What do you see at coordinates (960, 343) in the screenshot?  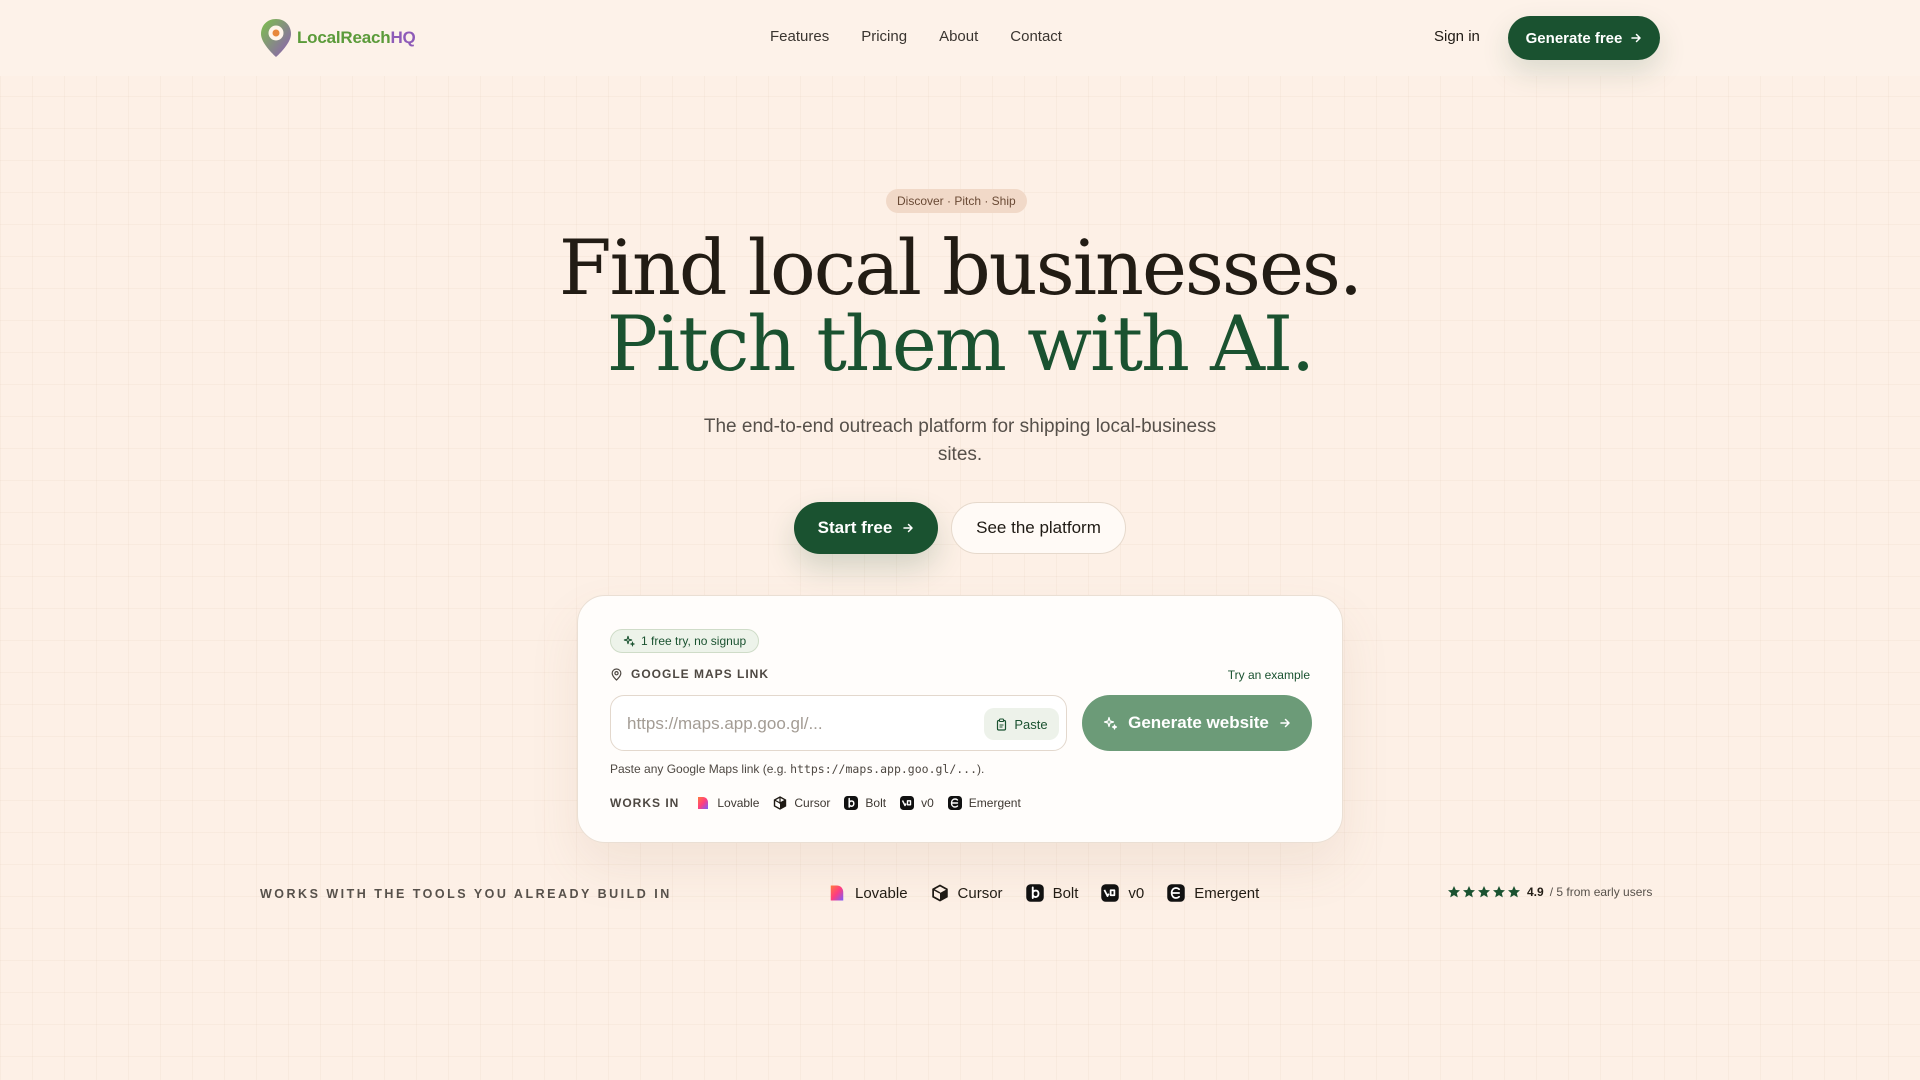 I see `hero-title-line2: Pitch them with AI.` at bounding box center [960, 343].